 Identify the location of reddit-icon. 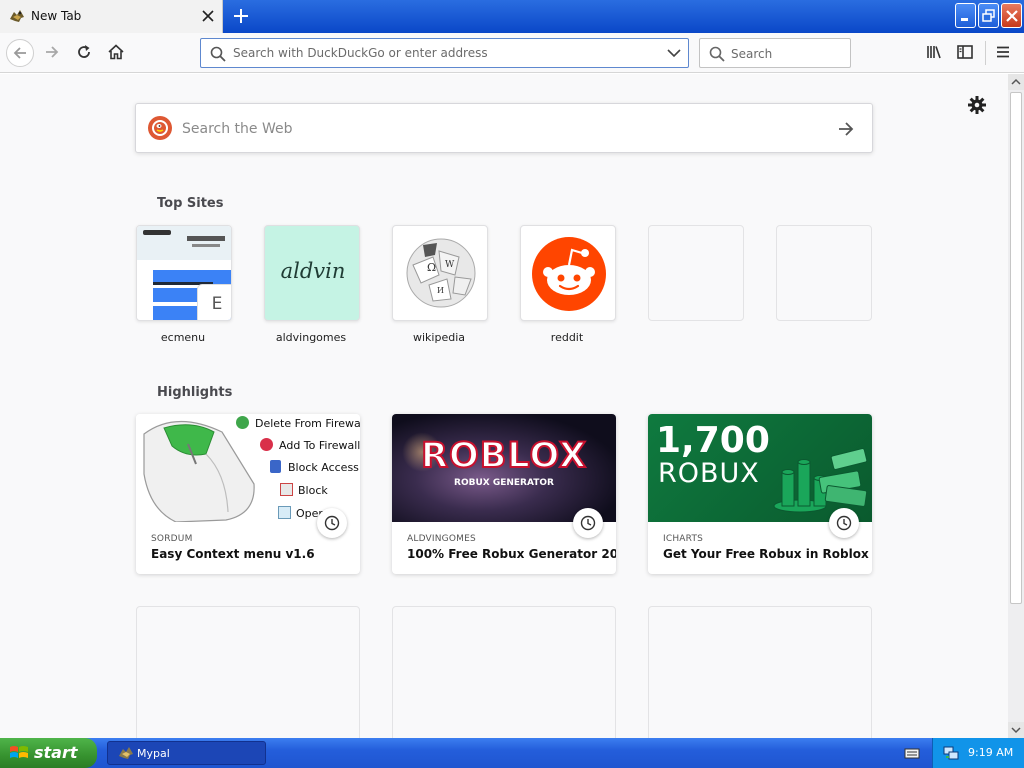
(569, 274).